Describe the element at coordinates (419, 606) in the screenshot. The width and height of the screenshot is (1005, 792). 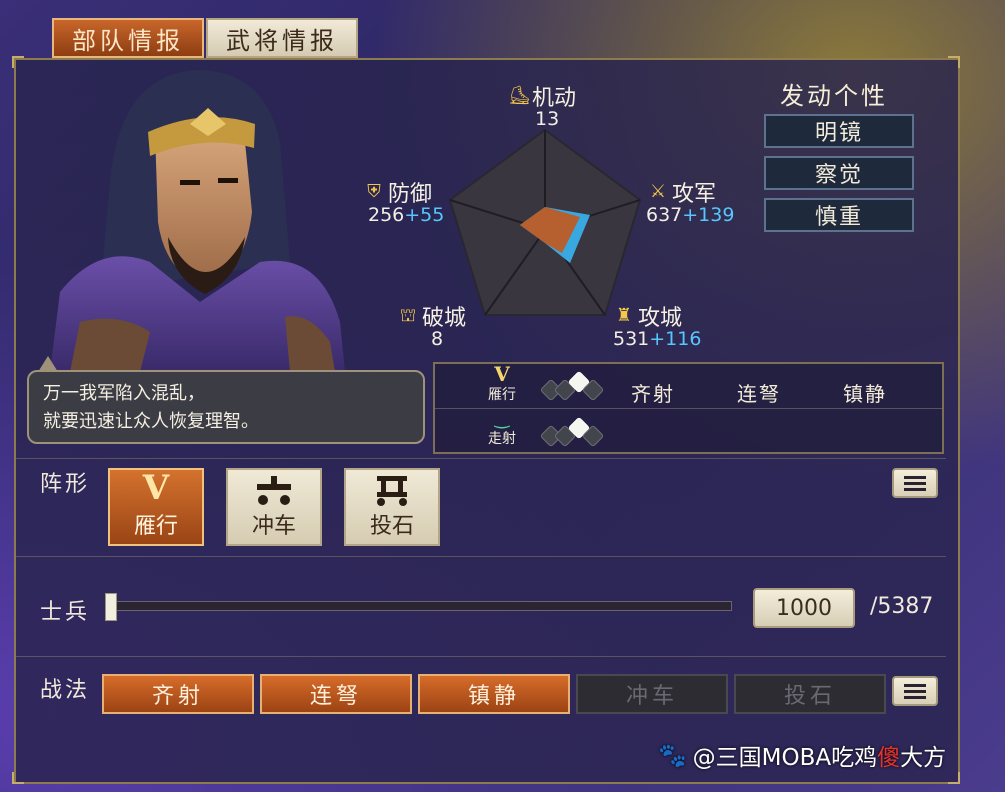
I see `troops-slider-track` at that location.